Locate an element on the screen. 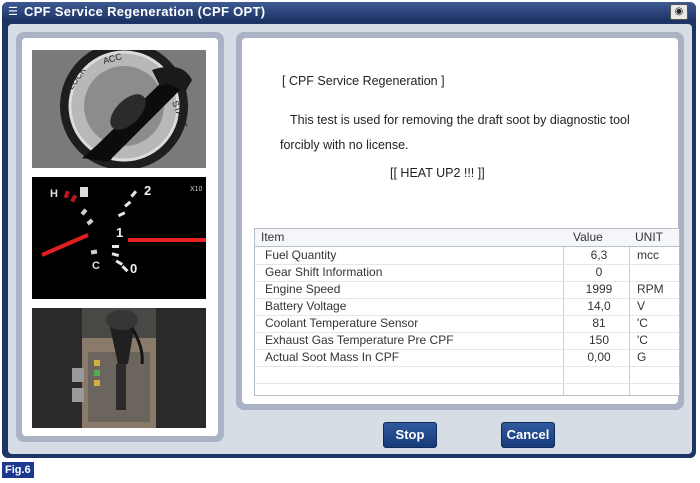 The image size is (700, 483). message-heading: [ CPF Service Regeneration ] is located at coordinates (363, 81).